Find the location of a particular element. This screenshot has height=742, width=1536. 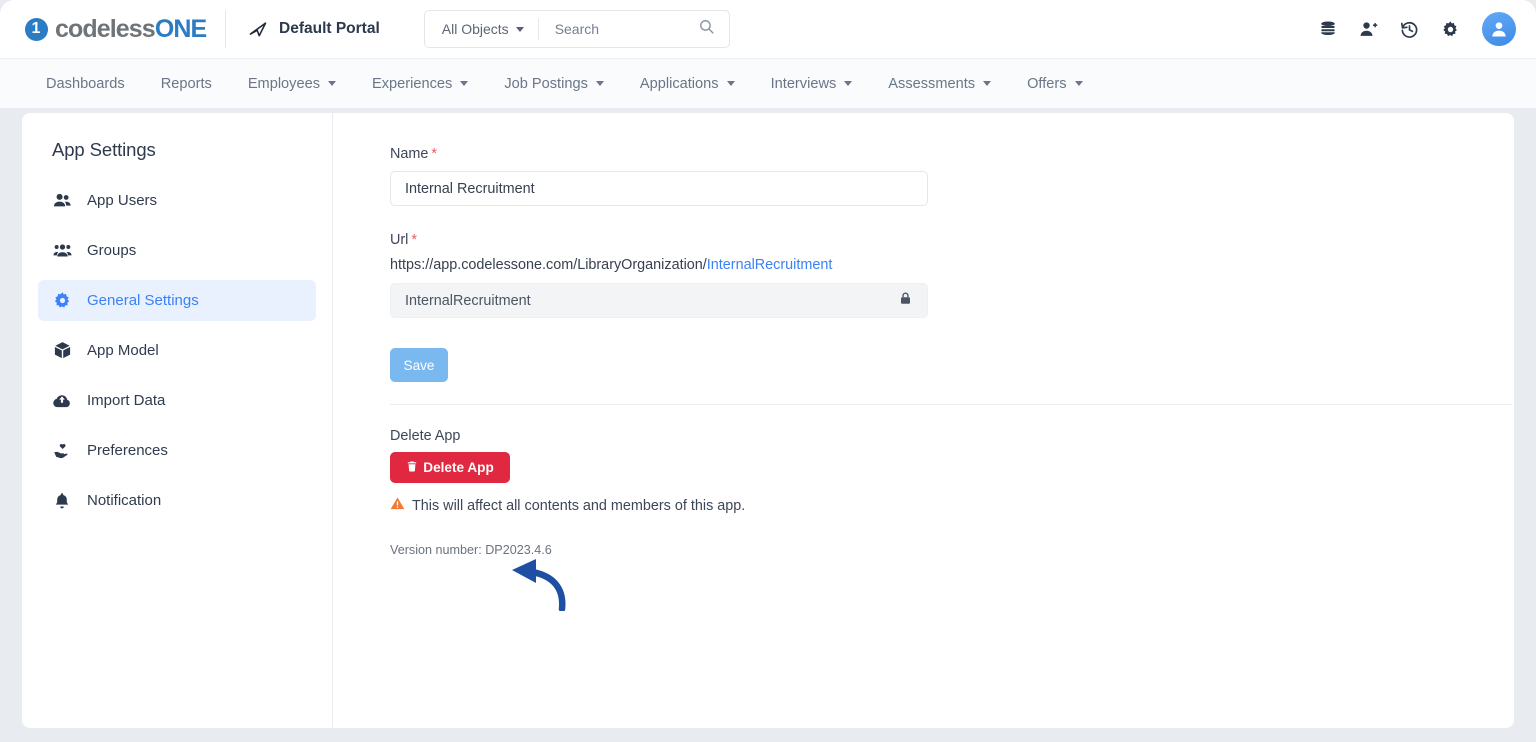

warning-triangle-icon is located at coordinates (397, 505).